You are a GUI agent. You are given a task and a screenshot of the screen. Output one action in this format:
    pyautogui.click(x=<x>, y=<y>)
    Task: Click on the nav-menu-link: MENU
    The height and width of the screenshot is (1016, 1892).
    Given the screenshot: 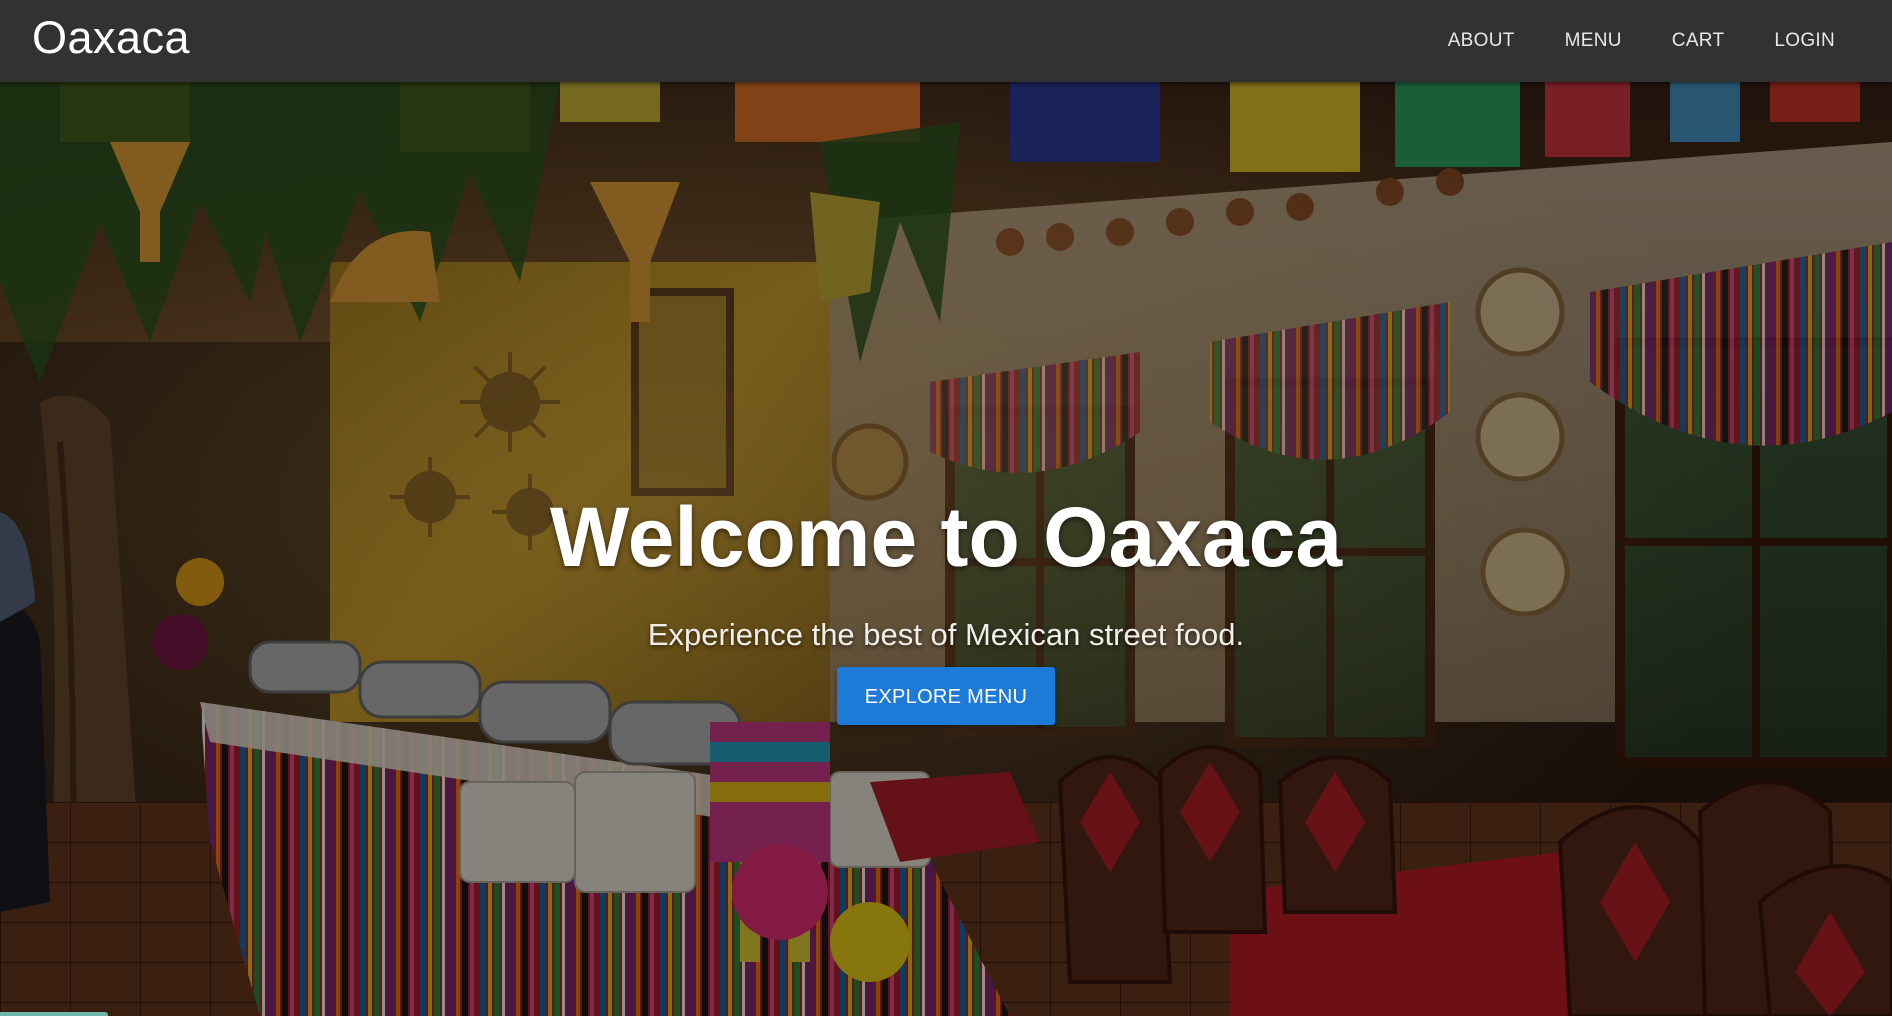 What is the action you would take?
    pyautogui.click(x=1593, y=41)
    